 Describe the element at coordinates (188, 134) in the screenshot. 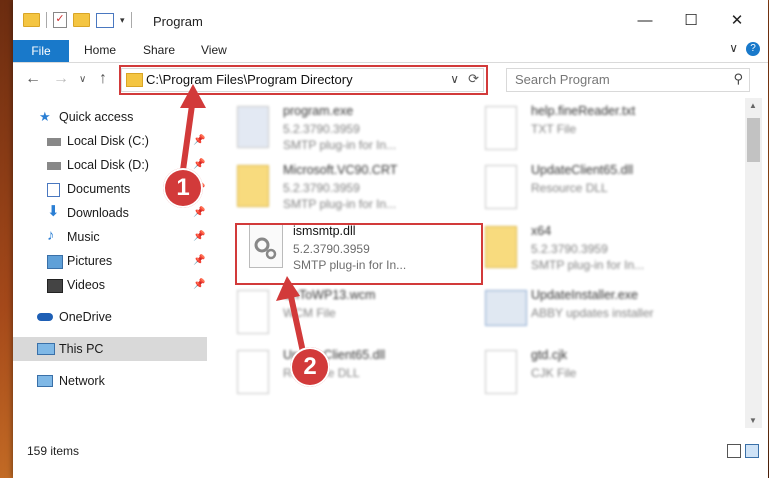

I see `arrow-to-address` at that location.